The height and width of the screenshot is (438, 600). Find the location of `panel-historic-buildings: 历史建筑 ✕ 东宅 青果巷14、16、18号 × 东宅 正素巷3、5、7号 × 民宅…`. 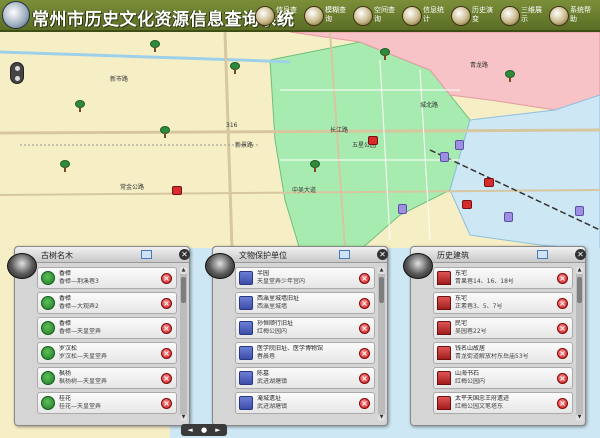

panel-historic-buildings: 历史建筑 ✕ 东宅 青果巷14、16、18号 × 东宅 正素巷3、5、7号 × 民宅… is located at coordinates (494, 336).